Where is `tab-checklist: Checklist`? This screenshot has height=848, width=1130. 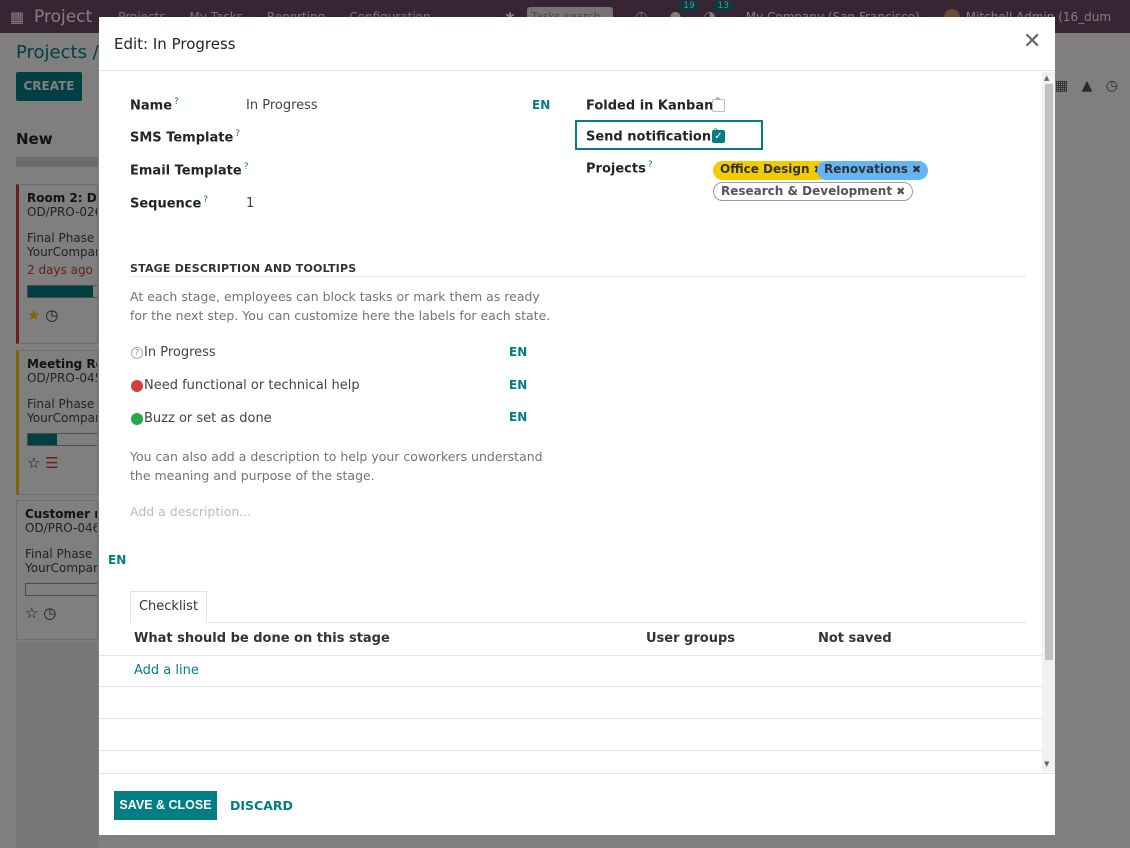 tab-checklist: Checklist is located at coordinates (168, 607).